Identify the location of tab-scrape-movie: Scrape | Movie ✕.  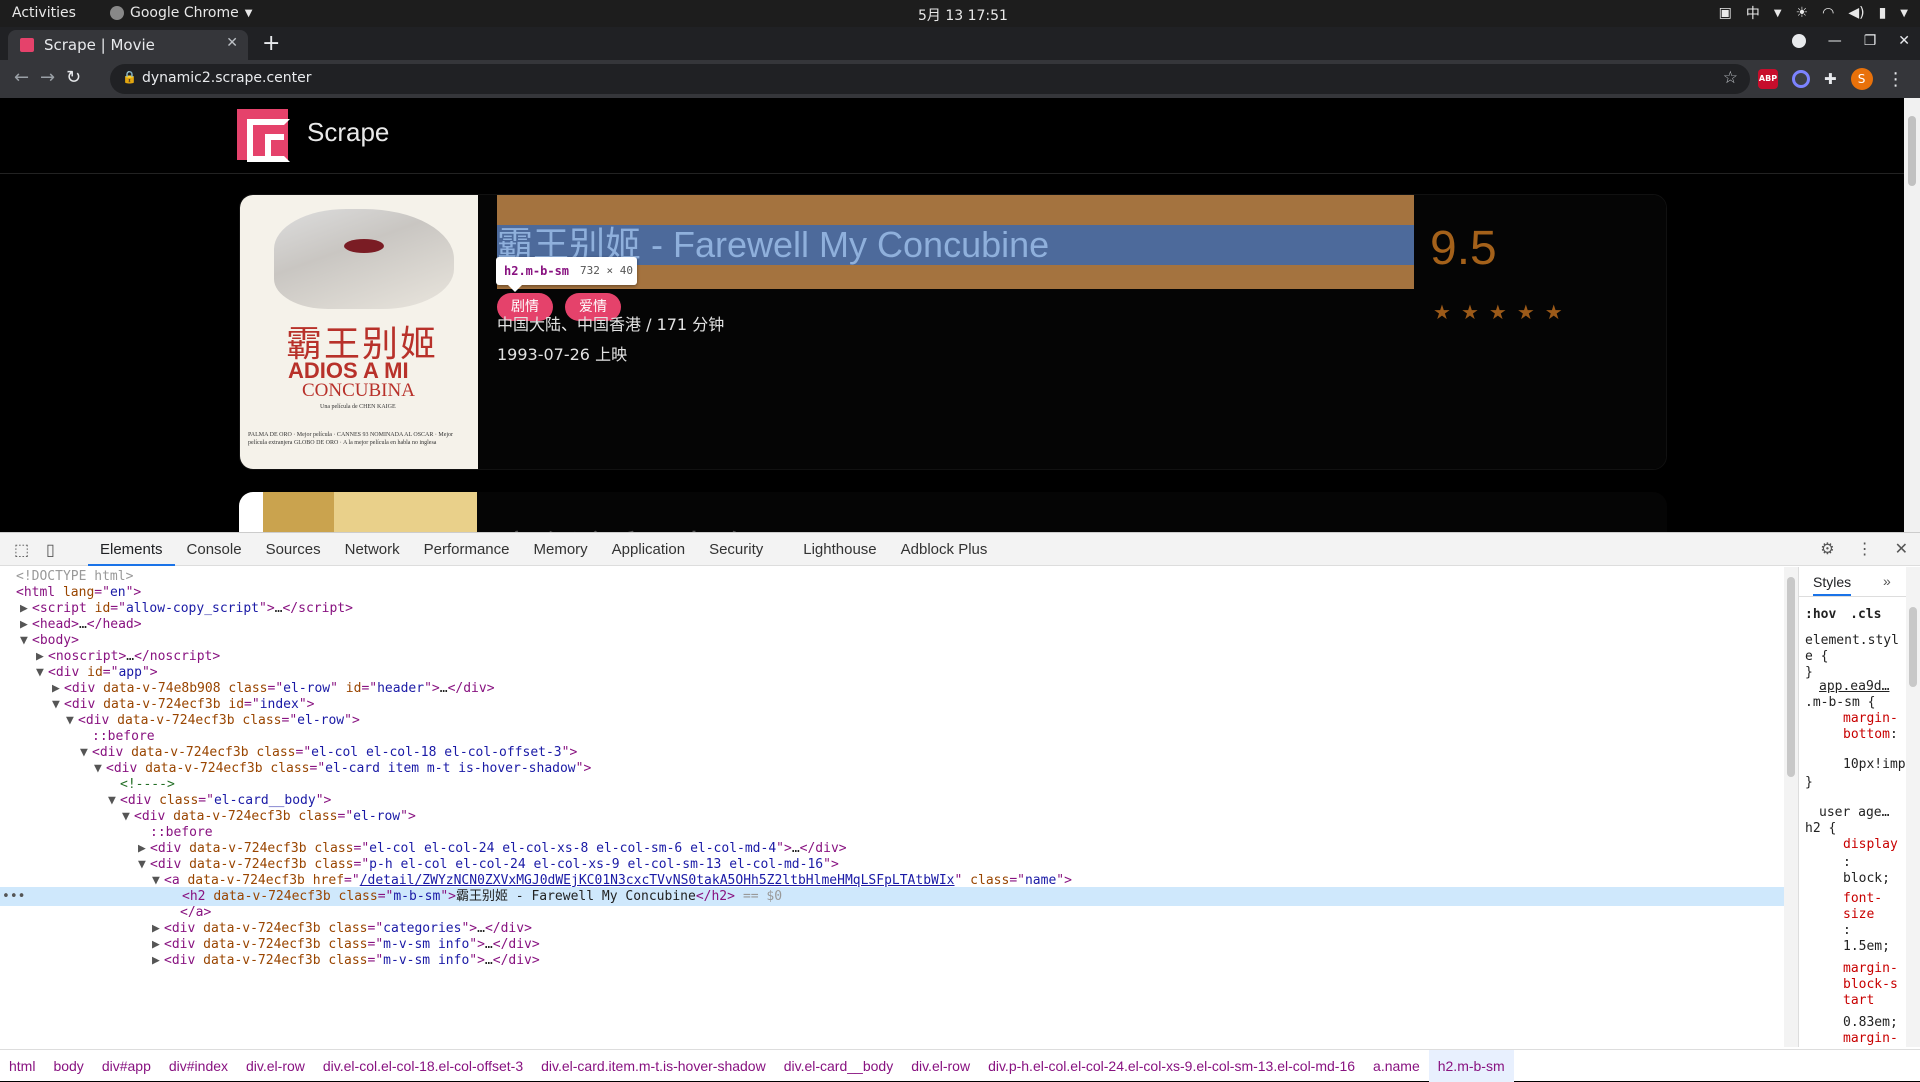
(128, 45).